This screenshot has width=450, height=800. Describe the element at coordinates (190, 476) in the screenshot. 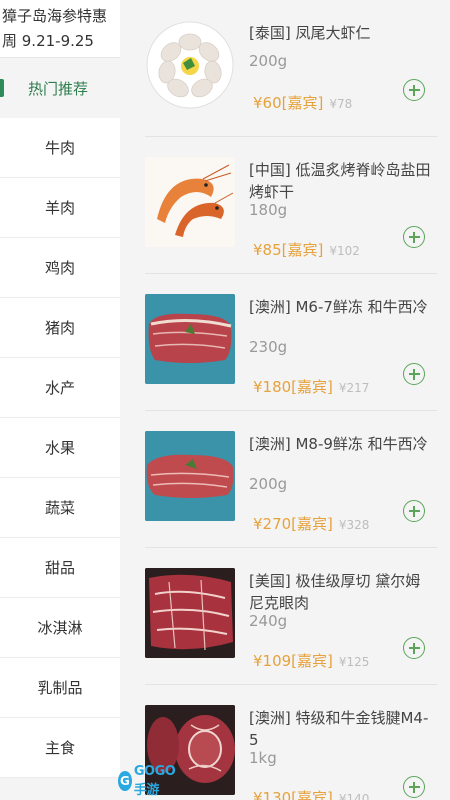

I see `product-image-striploin-m8` at that location.